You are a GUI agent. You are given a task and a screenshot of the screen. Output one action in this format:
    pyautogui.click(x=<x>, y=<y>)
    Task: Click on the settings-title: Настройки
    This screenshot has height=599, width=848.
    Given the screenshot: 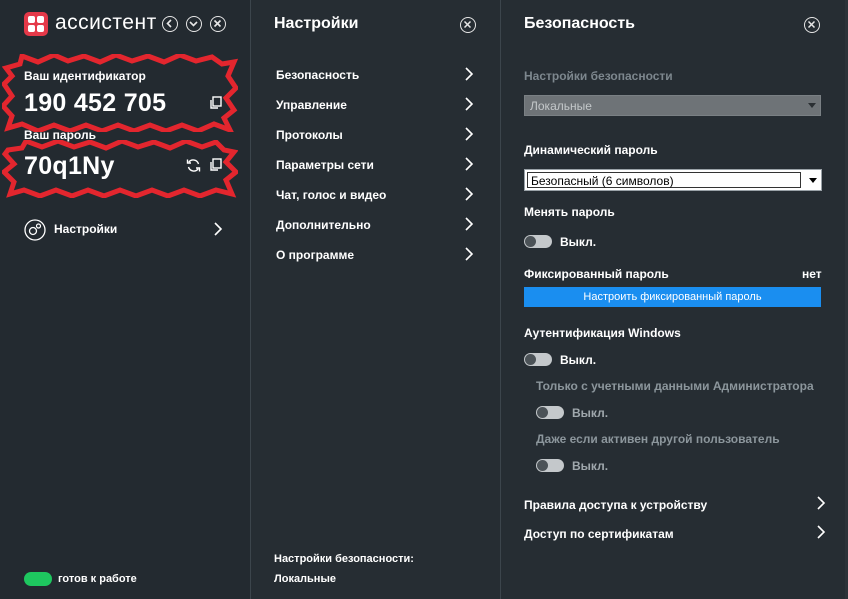 What is the action you would take?
    pyautogui.click(x=316, y=23)
    